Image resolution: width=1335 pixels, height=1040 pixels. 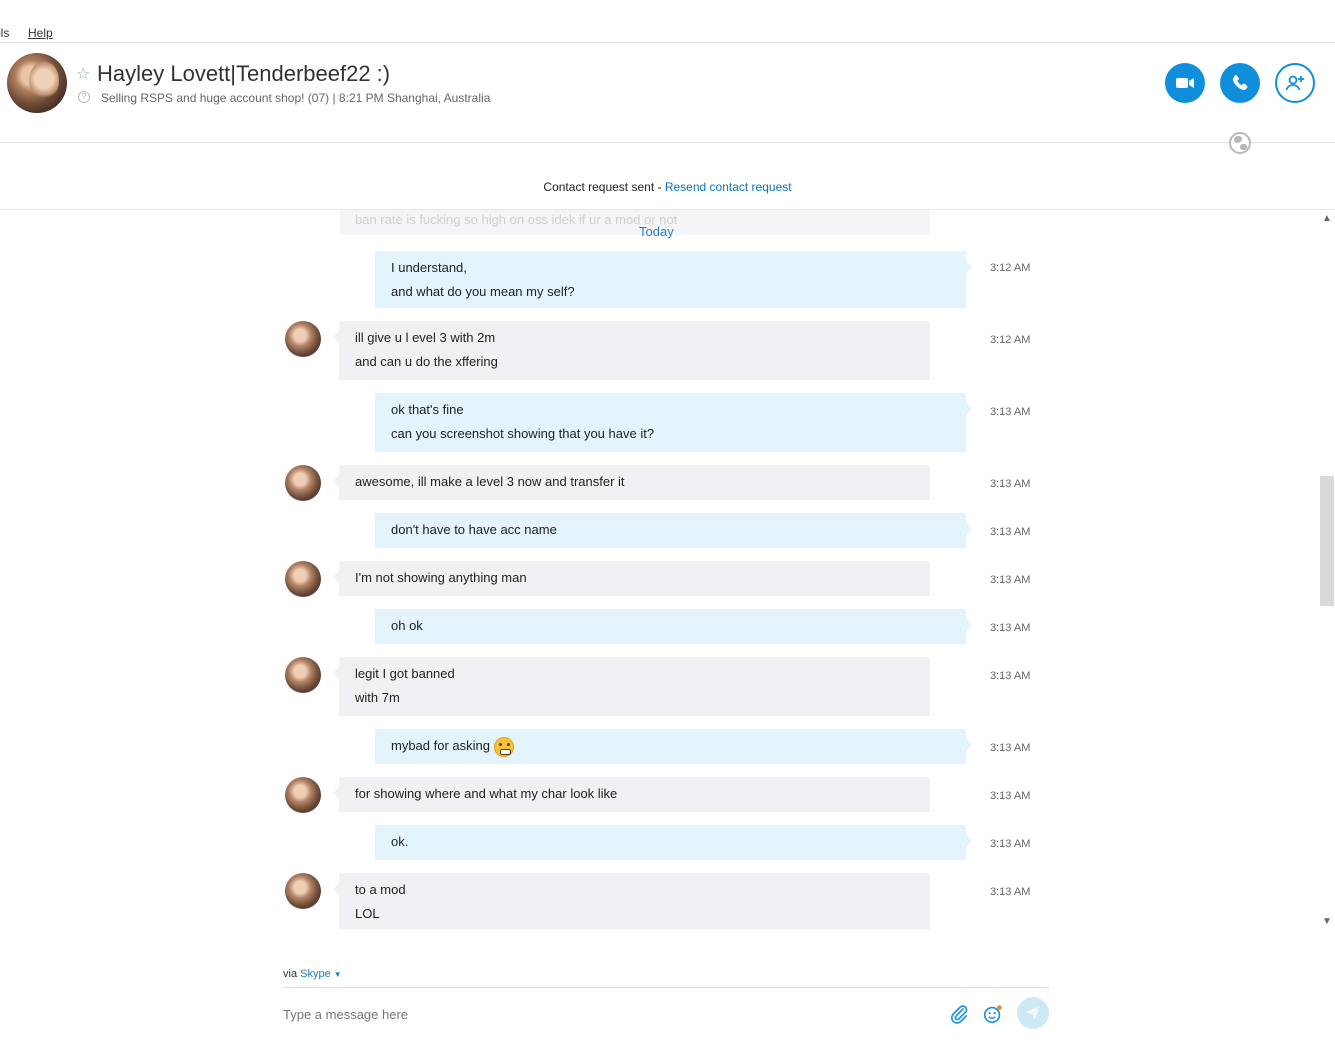 I want to click on message-bubble-received: to a mod LOL, so click(x=631, y=901).